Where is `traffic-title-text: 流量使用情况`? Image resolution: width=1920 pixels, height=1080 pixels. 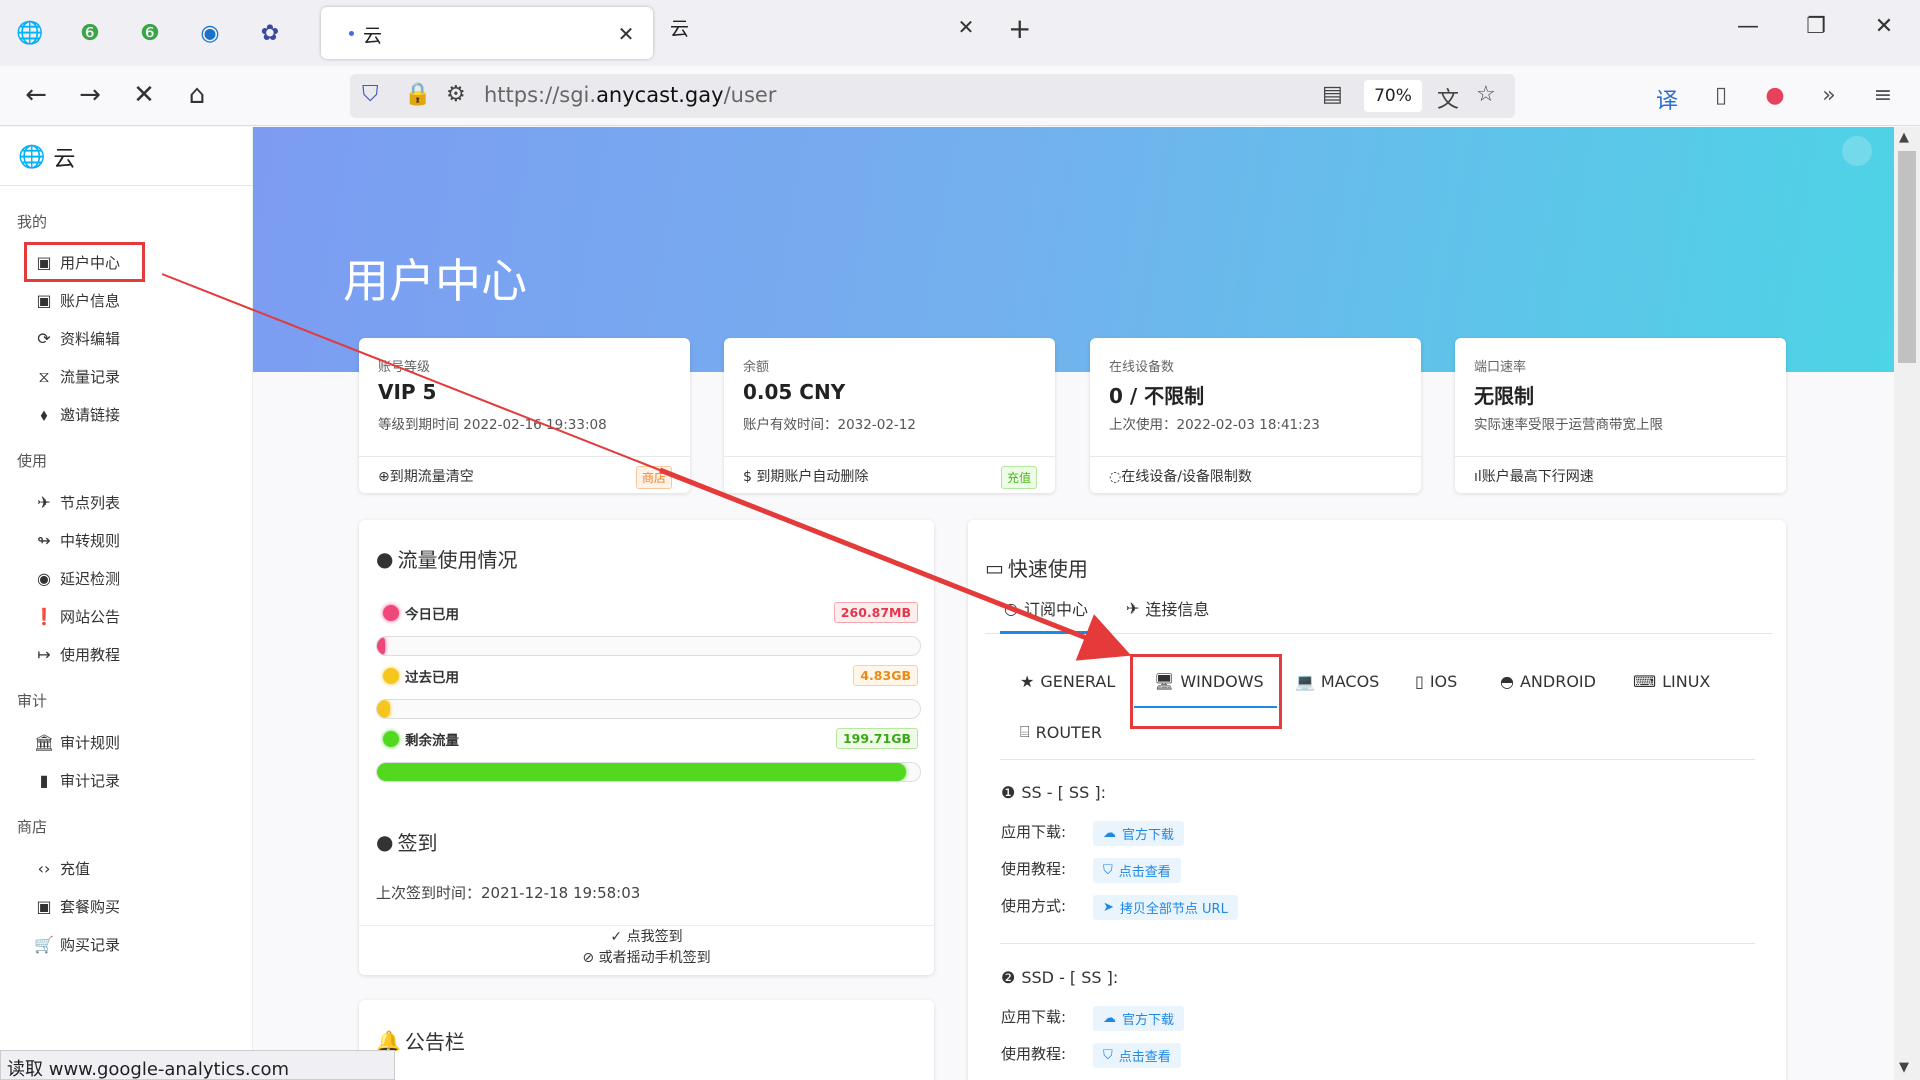 traffic-title-text: 流量使用情况 is located at coordinates (457, 560).